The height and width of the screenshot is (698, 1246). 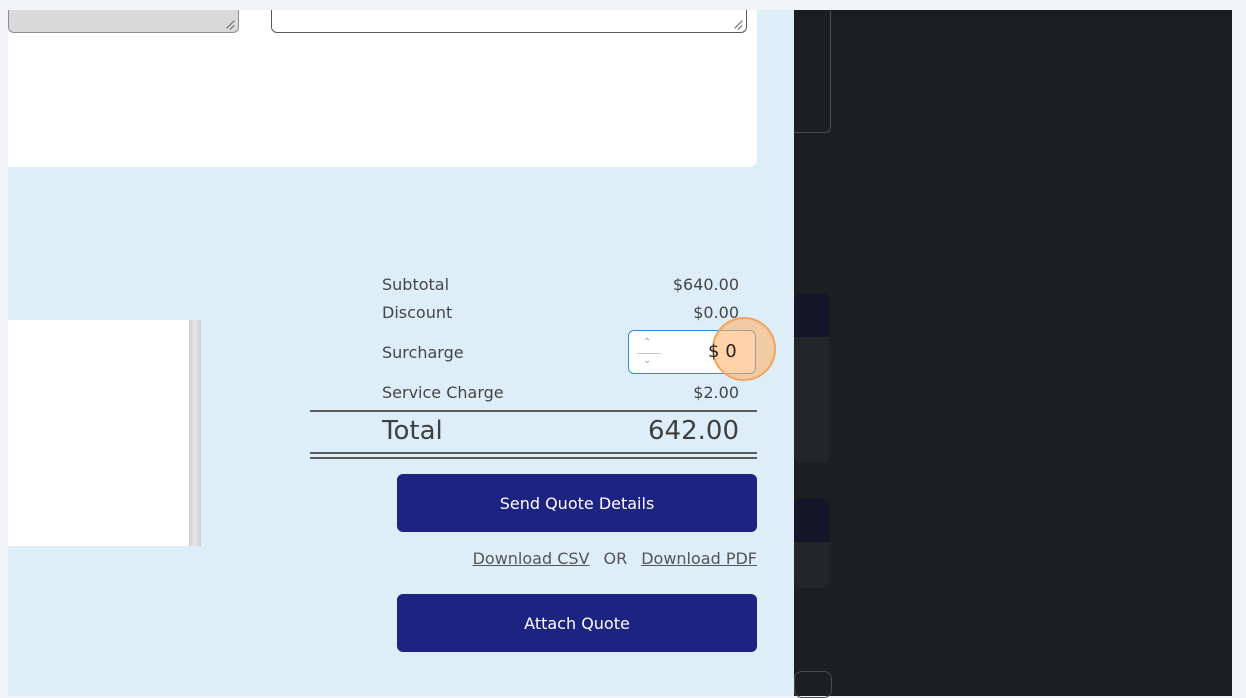 What do you see at coordinates (699, 558) in the screenshot?
I see `download-pdf-link: Download PDF` at bounding box center [699, 558].